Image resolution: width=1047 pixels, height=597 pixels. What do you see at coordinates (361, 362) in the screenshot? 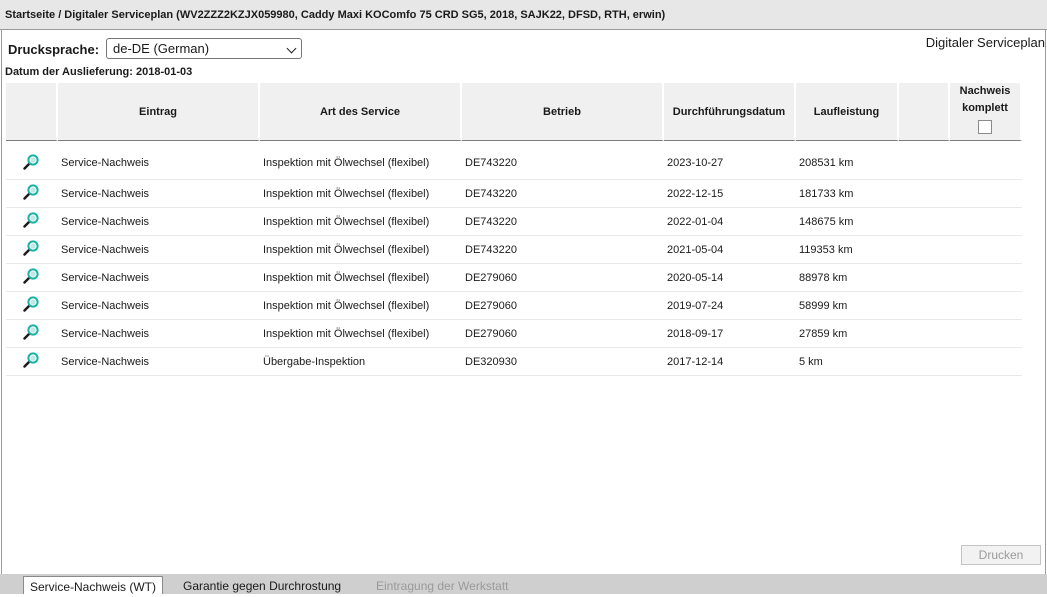
I see `cell-service-type: Übergabe-Inspektion` at bounding box center [361, 362].